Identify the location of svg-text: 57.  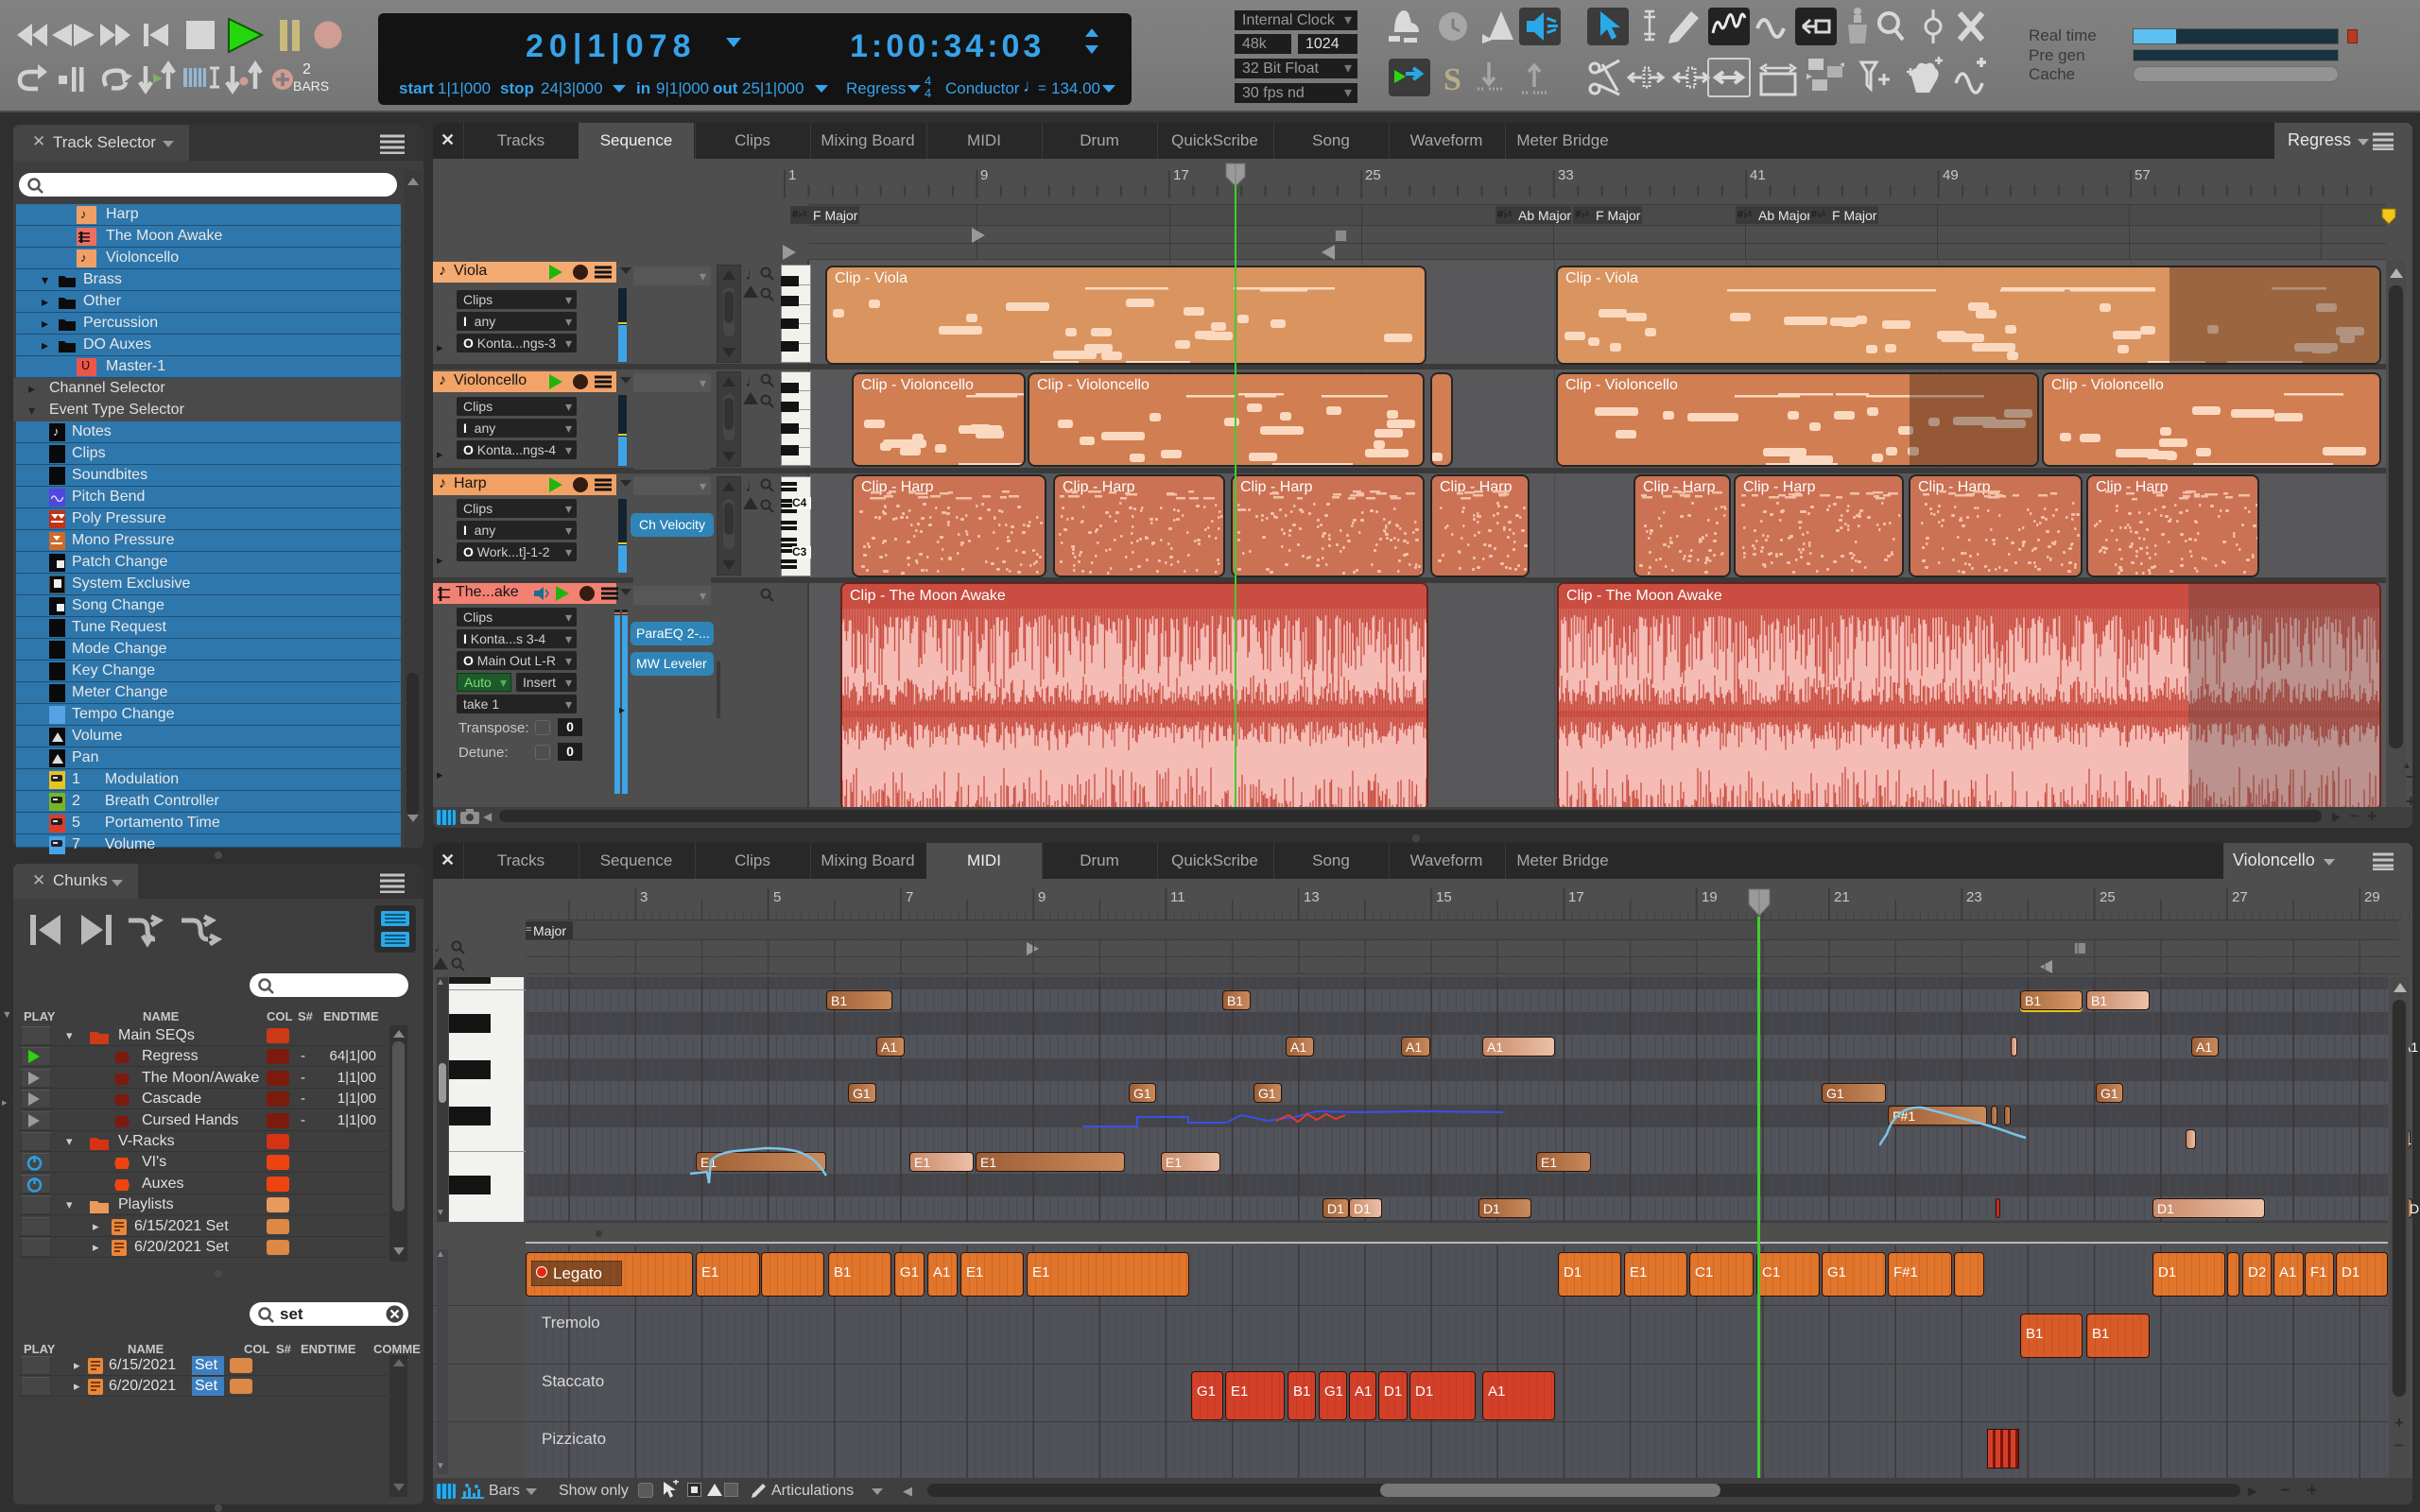
(2143, 175).